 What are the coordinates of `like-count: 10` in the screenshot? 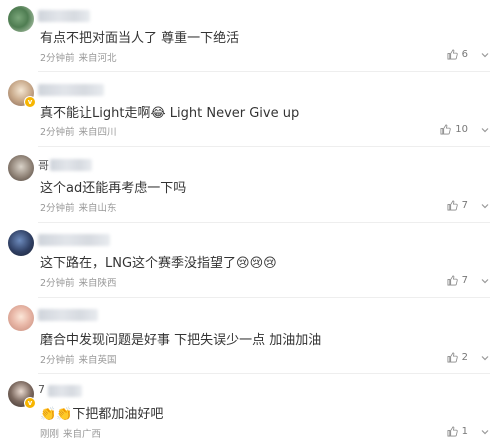 It's located at (461, 129).